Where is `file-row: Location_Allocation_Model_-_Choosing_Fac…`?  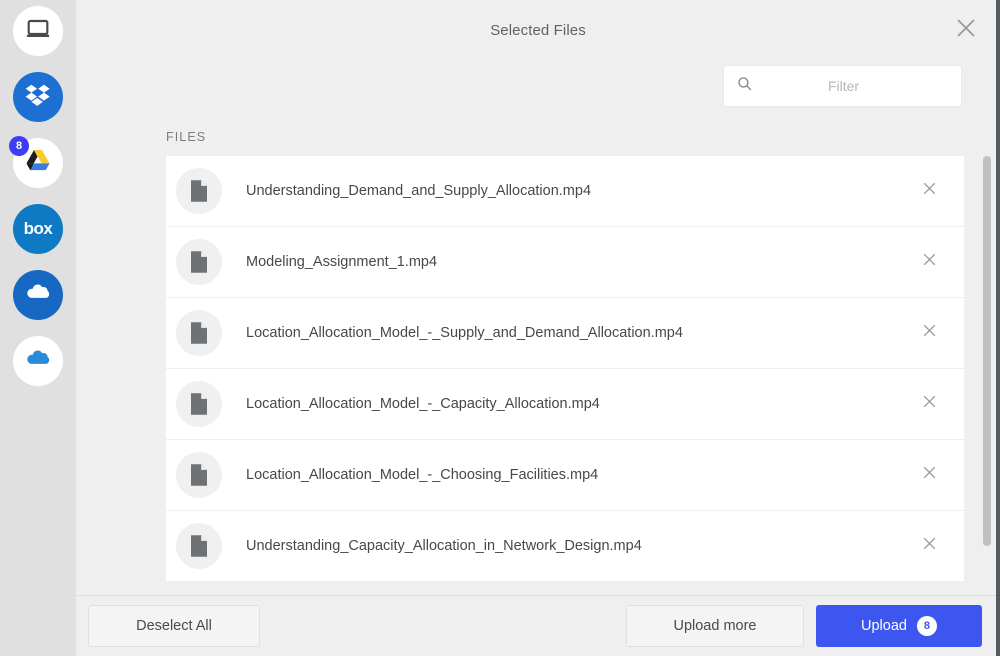 file-row: Location_Allocation_Model_-_Choosing_Fac… is located at coordinates (565, 475).